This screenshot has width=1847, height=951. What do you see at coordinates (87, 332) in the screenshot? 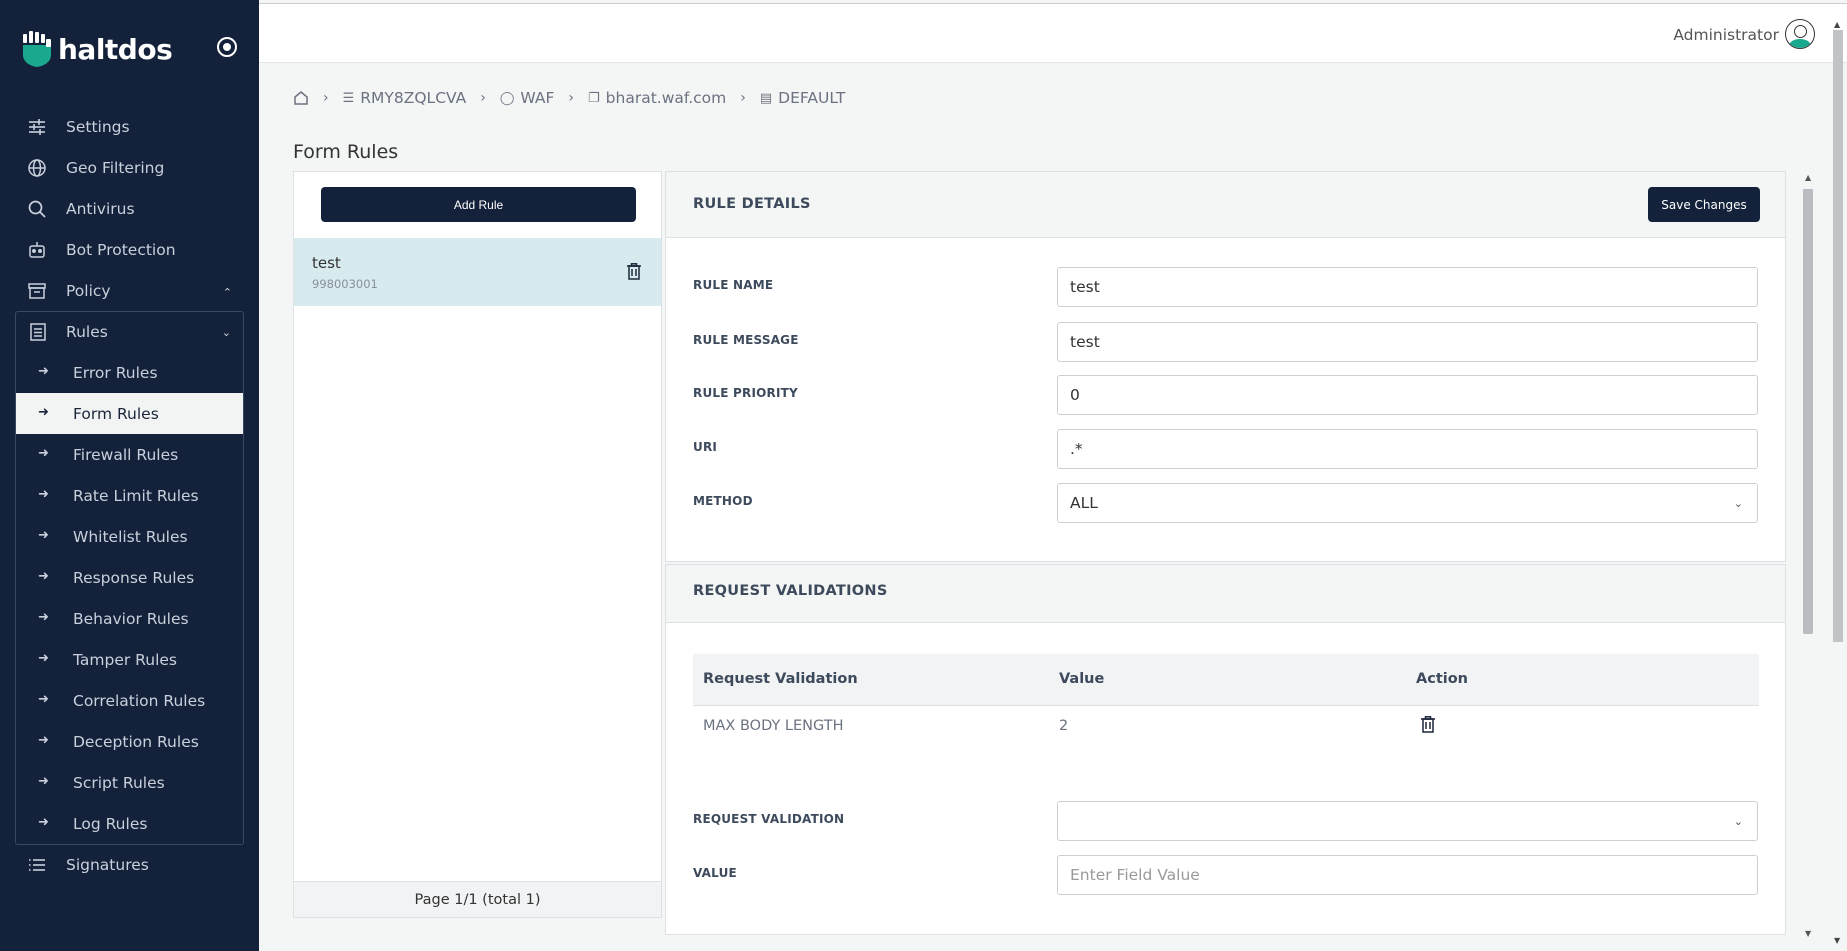
I see `sidebar-item-label: Rules` at bounding box center [87, 332].